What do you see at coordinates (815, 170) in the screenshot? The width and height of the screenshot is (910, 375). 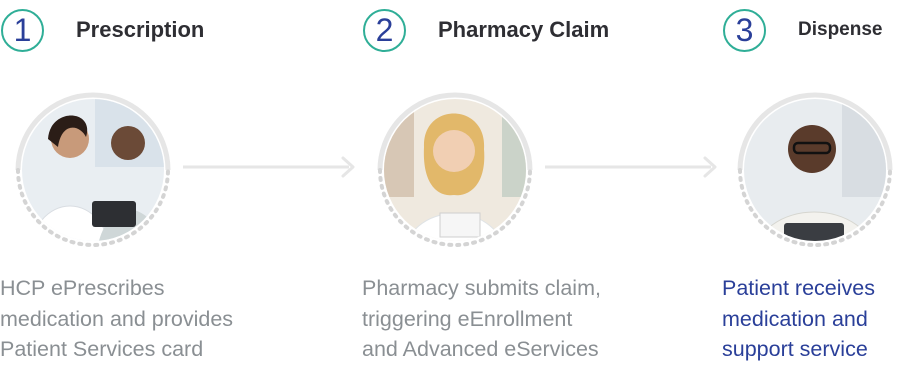 I see `patient-photo` at bounding box center [815, 170].